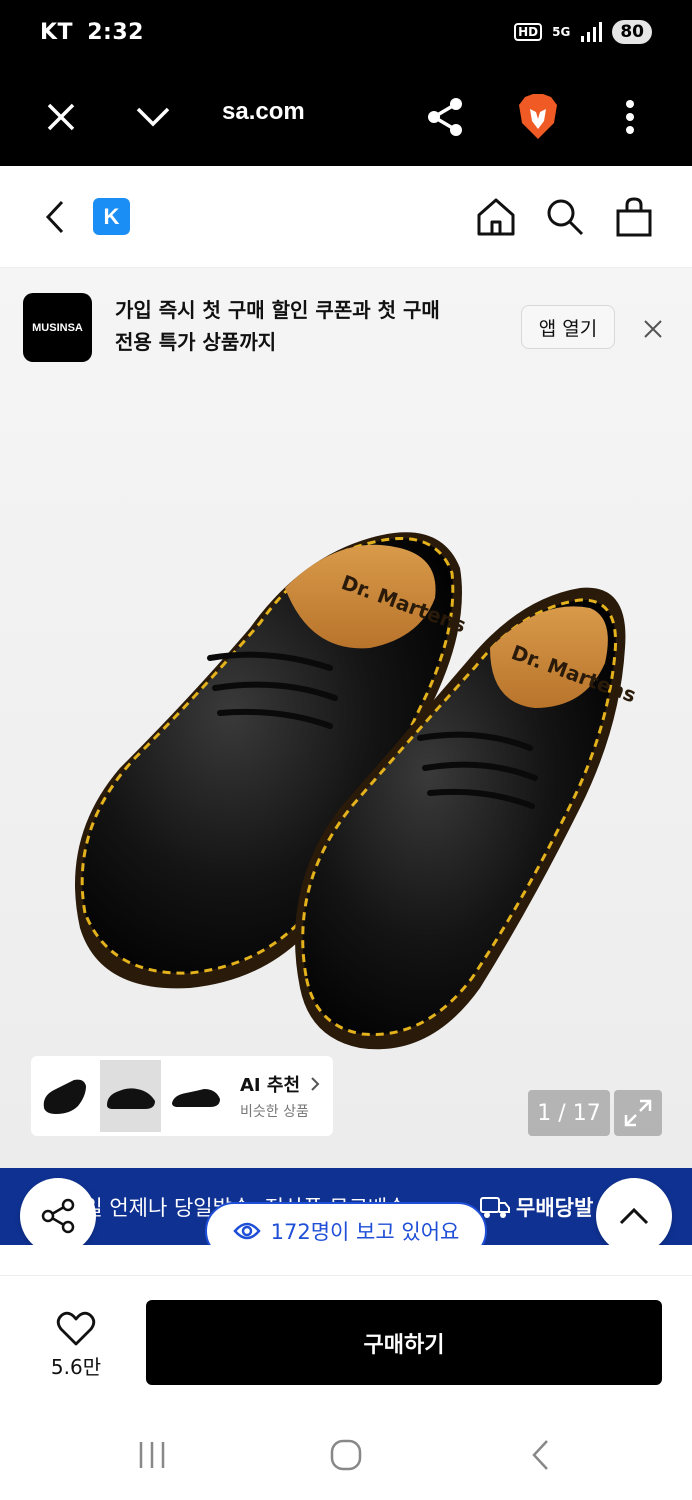 Image resolution: width=692 pixels, height=1500 pixels. I want to click on heart-icon, so click(76, 1328).